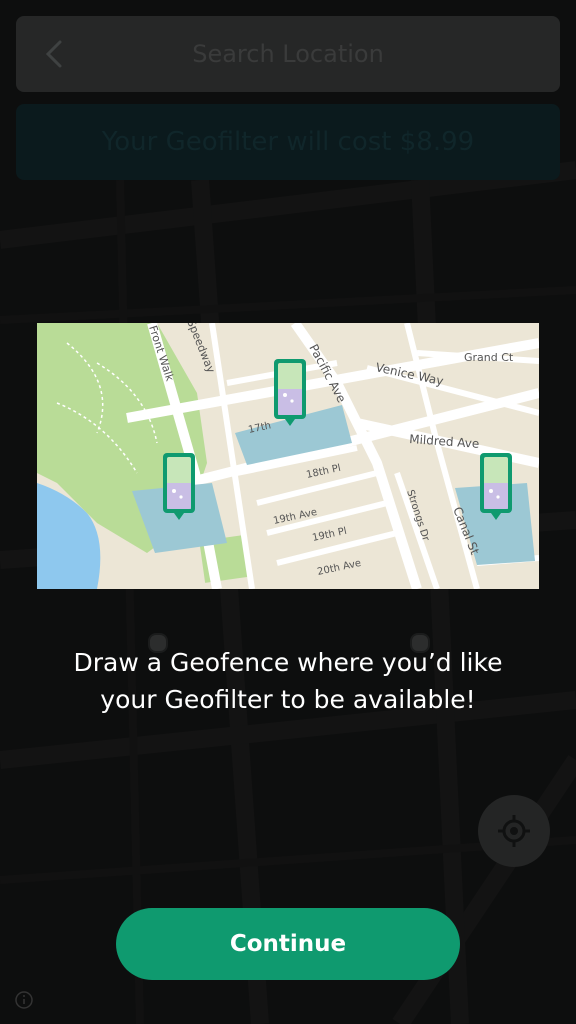 This screenshot has width=576, height=1024. I want to click on street-label: 20th Ave, so click(339, 568).